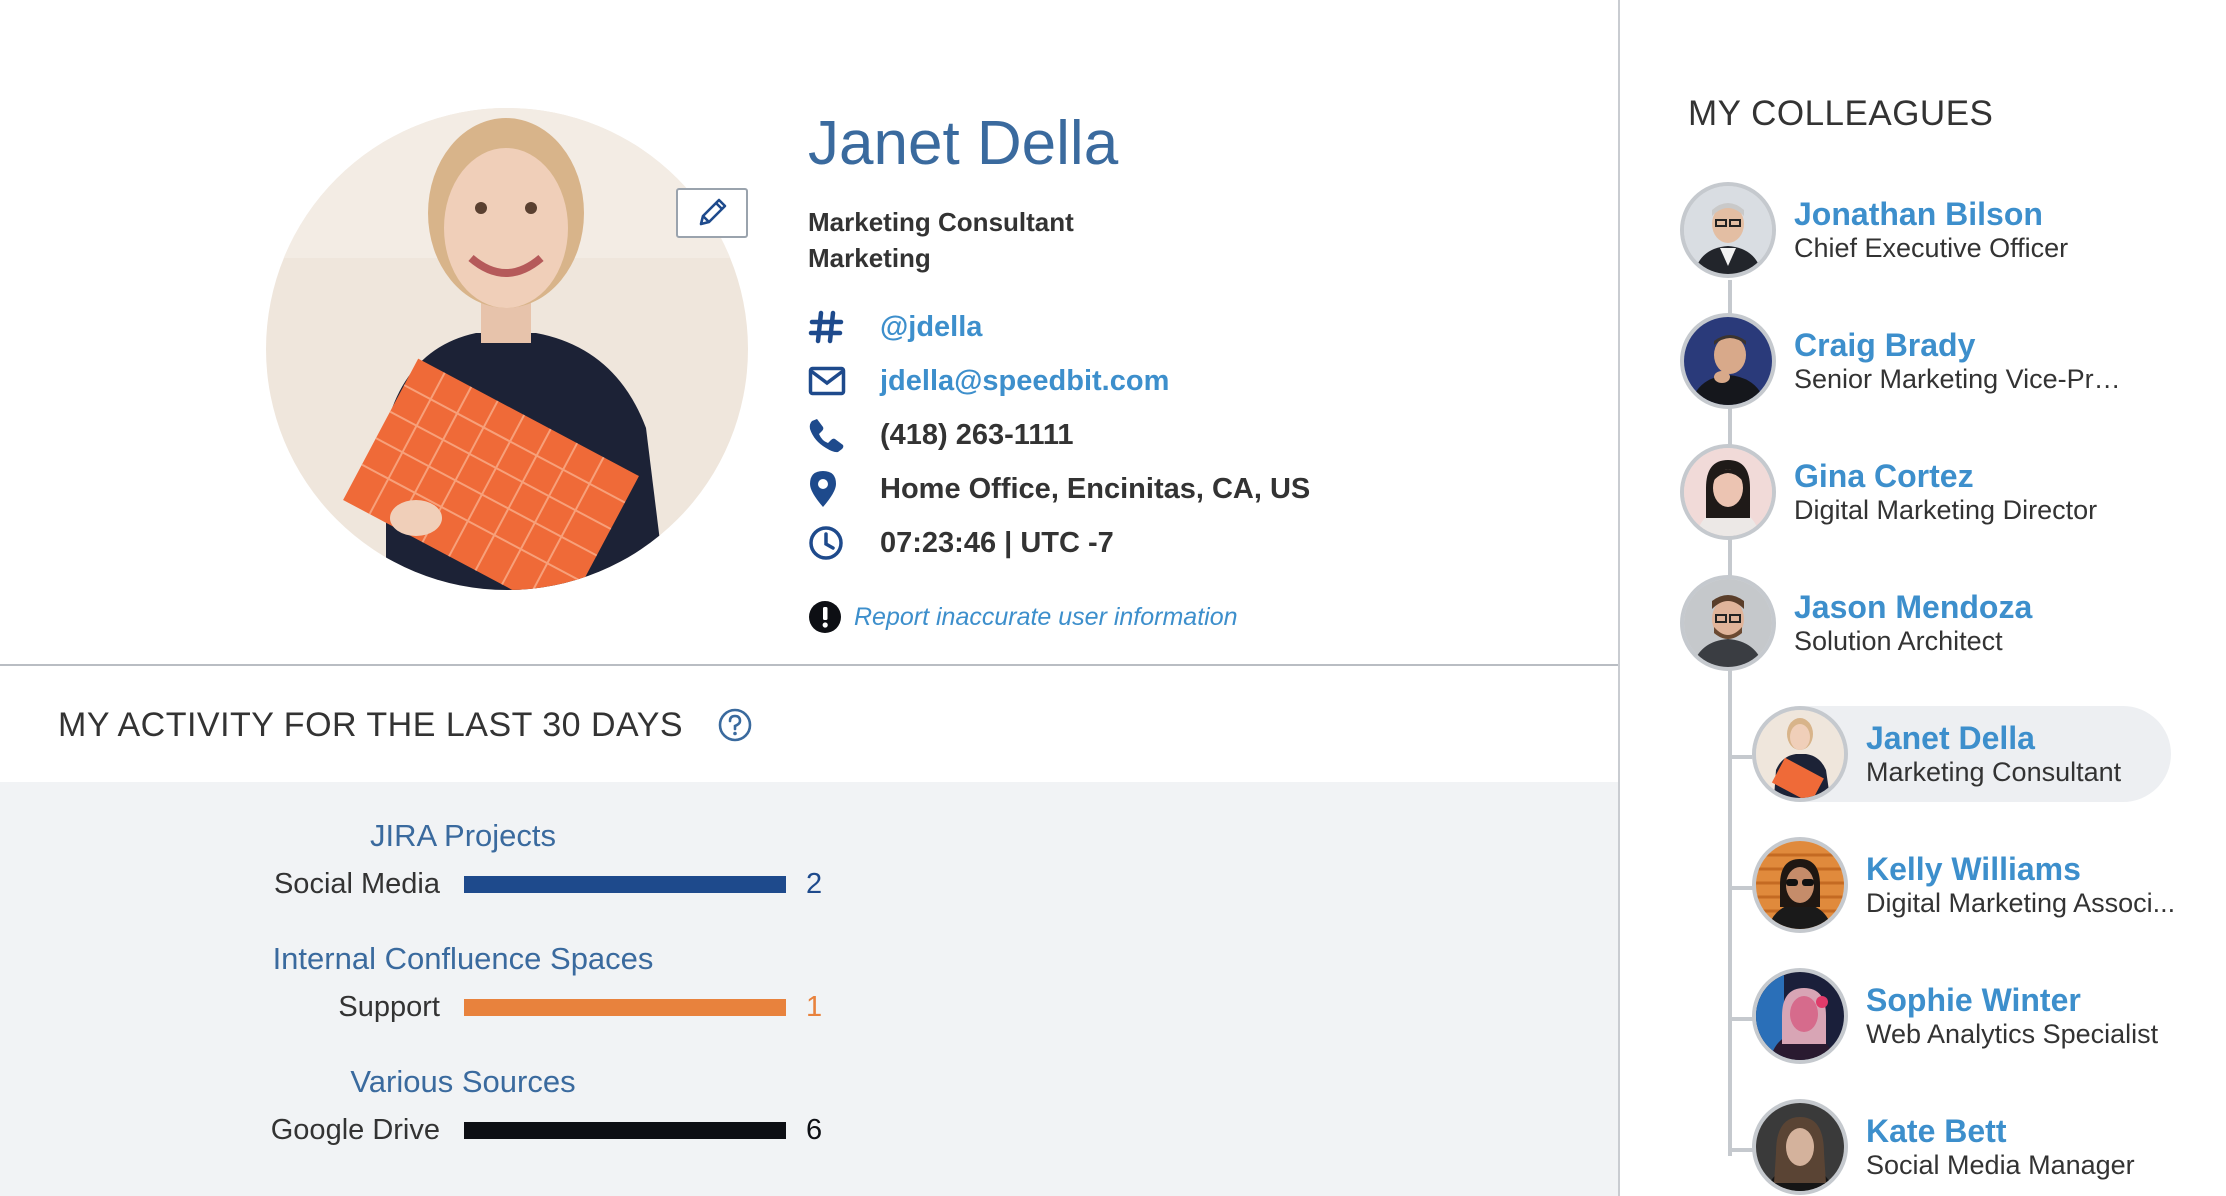 Image resolution: width=2226 pixels, height=1196 pixels. I want to click on colleague-name: Craig Brady, so click(1959, 345).